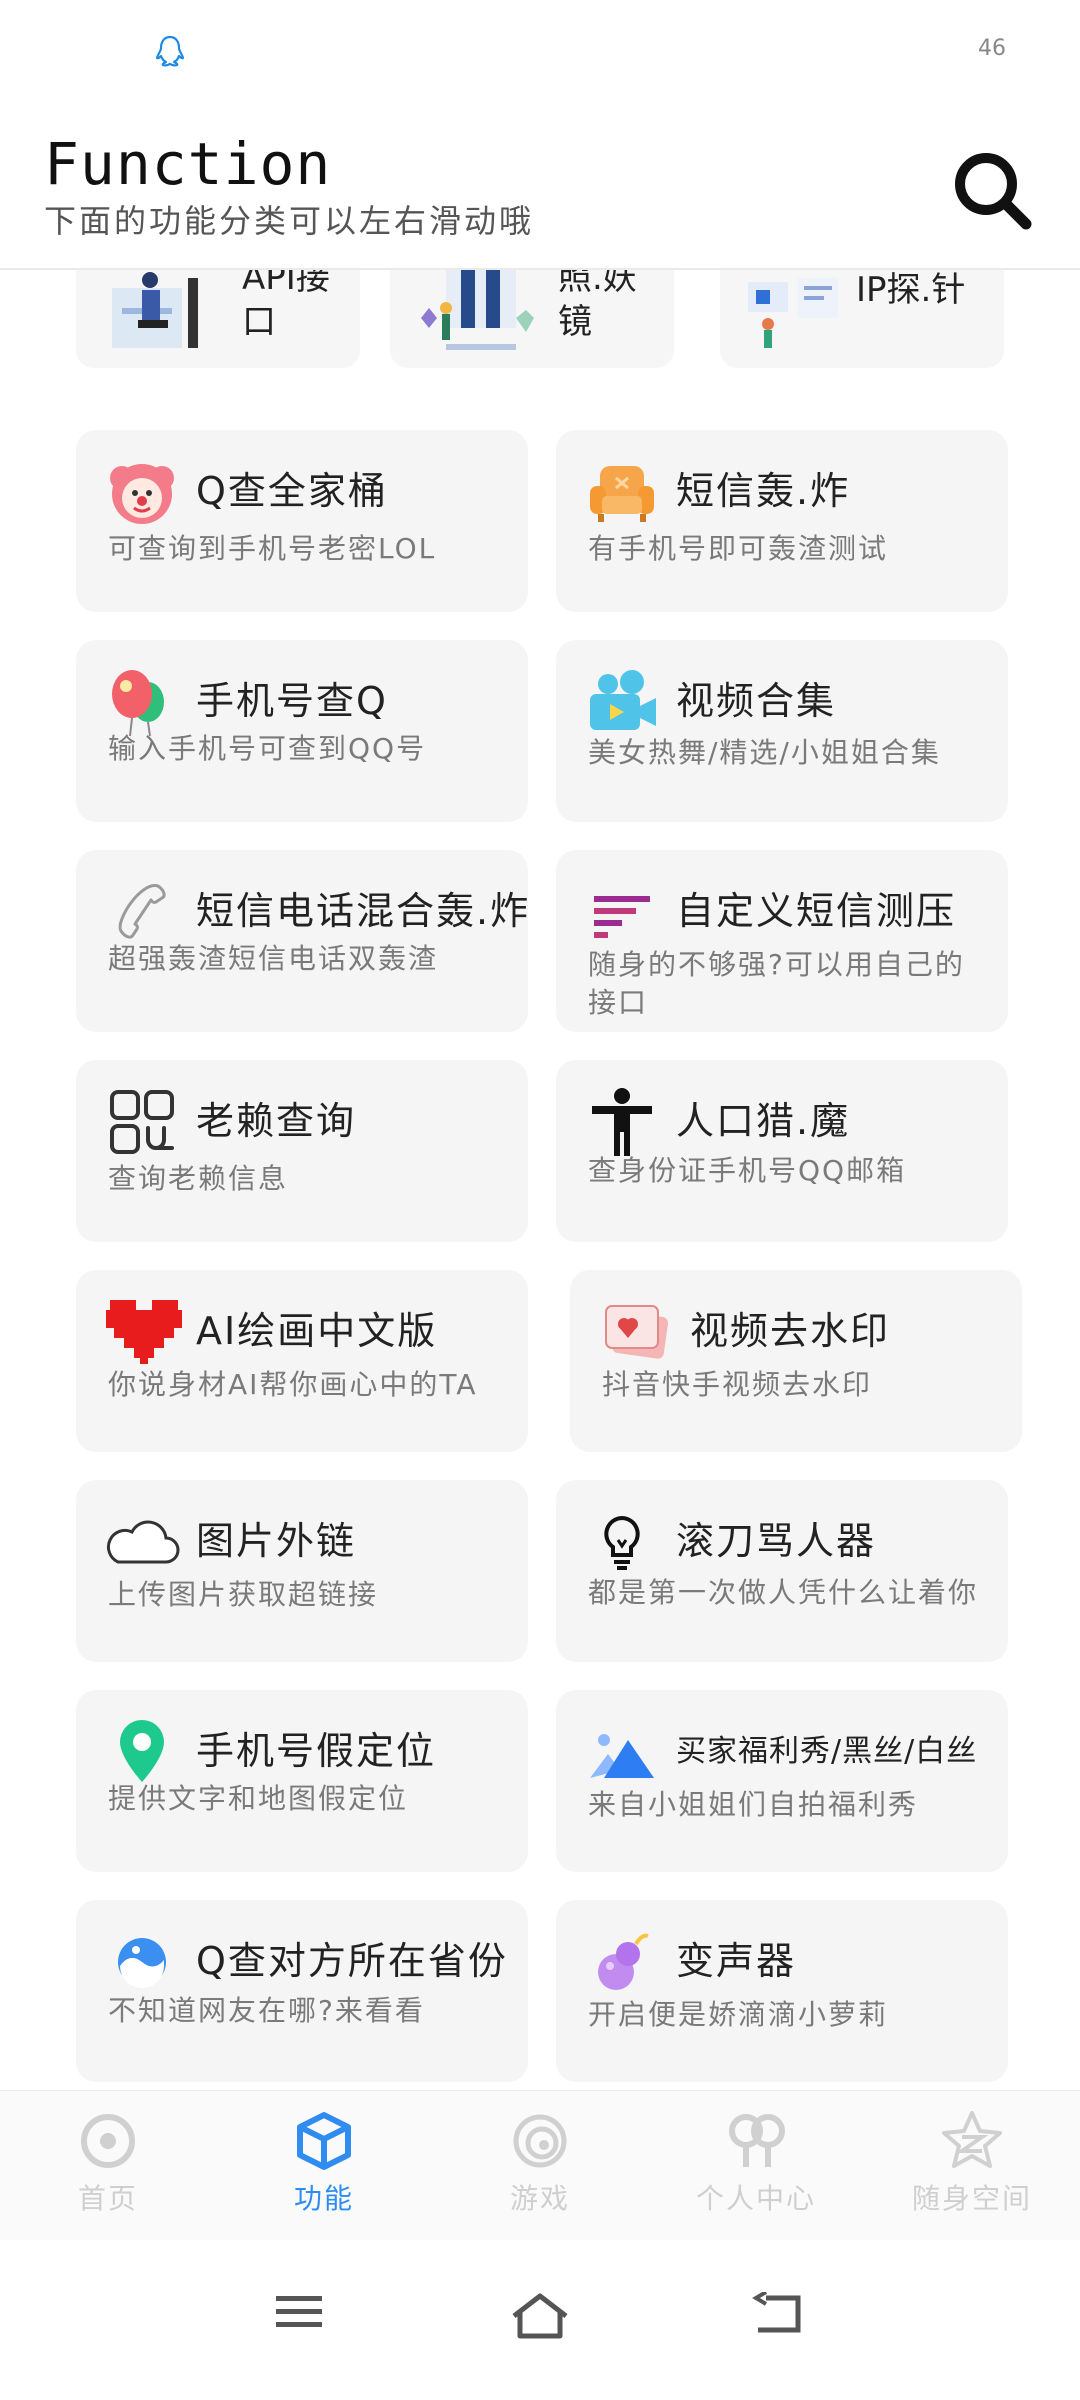  I want to click on card-desc: 可查询到手机号老密LOL, so click(272, 548).